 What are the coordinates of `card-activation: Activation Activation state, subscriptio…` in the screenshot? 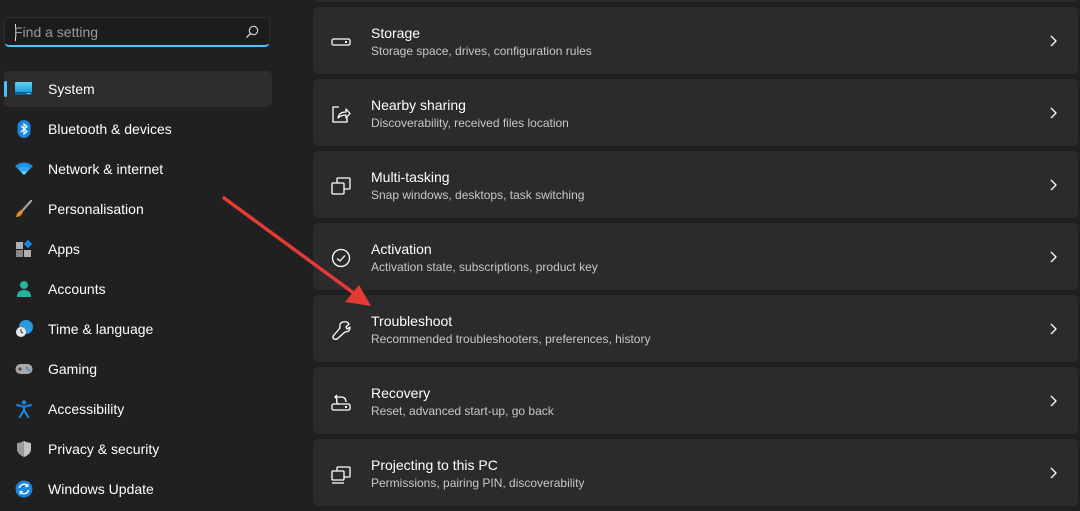 It's located at (695, 256).